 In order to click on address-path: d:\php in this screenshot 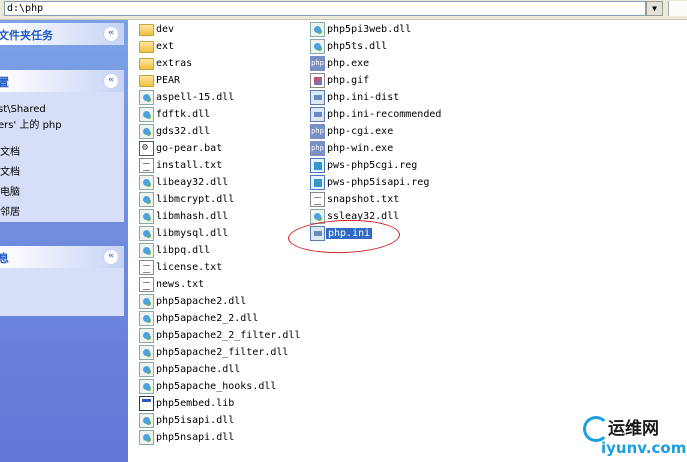, I will do `click(25, 8)`.